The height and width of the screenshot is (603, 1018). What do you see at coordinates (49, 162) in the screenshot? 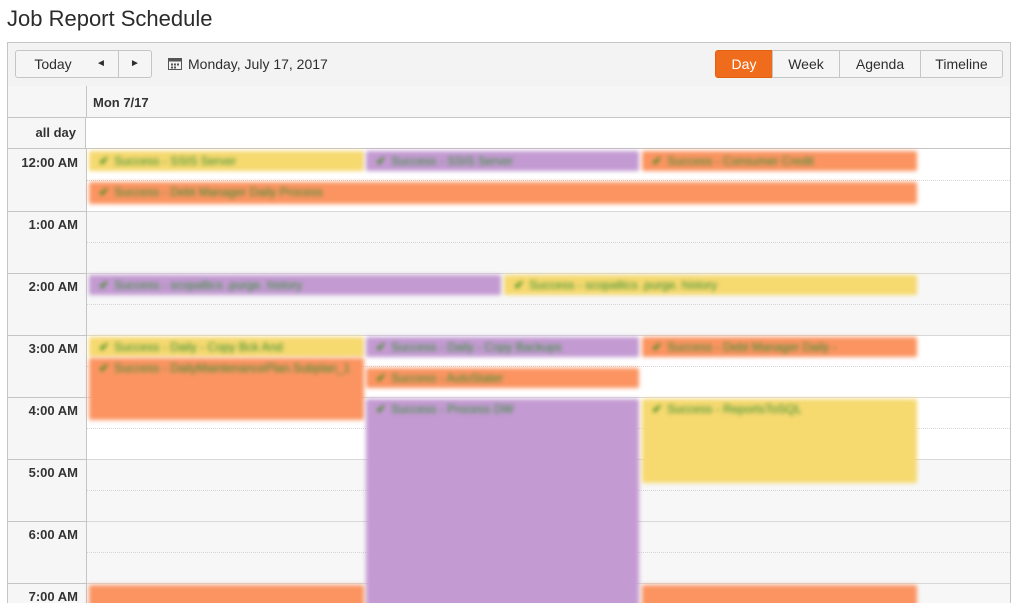
I see `time-label: 12:00 AM` at bounding box center [49, 162].